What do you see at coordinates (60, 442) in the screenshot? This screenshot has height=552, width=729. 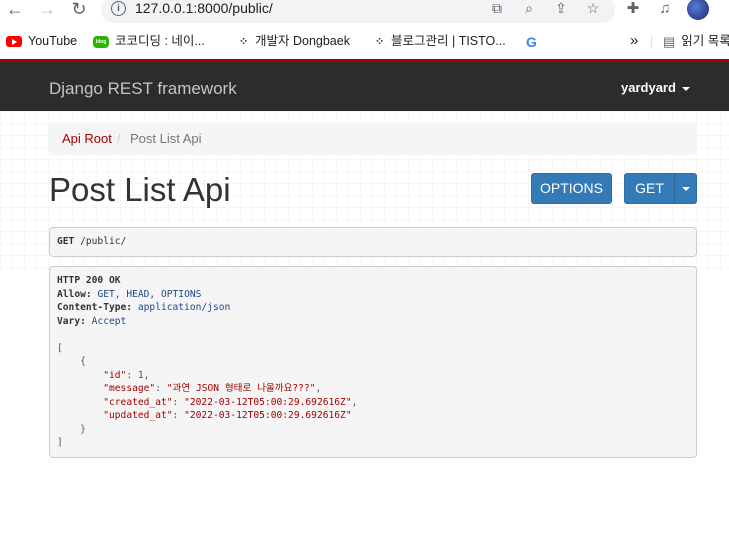 I see `json-close-bracket: ]` at bounding box center [60, 442].